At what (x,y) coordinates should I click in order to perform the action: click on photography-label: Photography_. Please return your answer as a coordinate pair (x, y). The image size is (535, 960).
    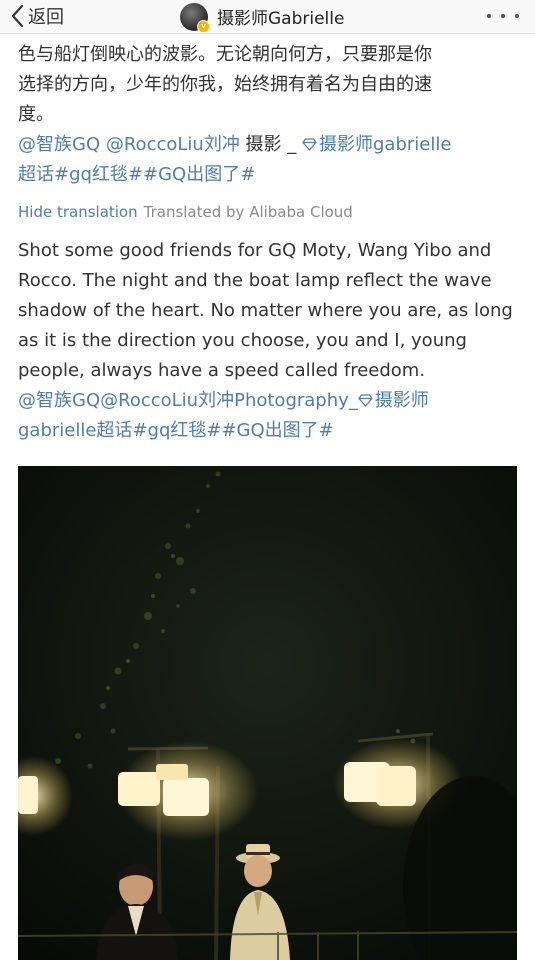
    Looking at the image, I should click on (296, 400).